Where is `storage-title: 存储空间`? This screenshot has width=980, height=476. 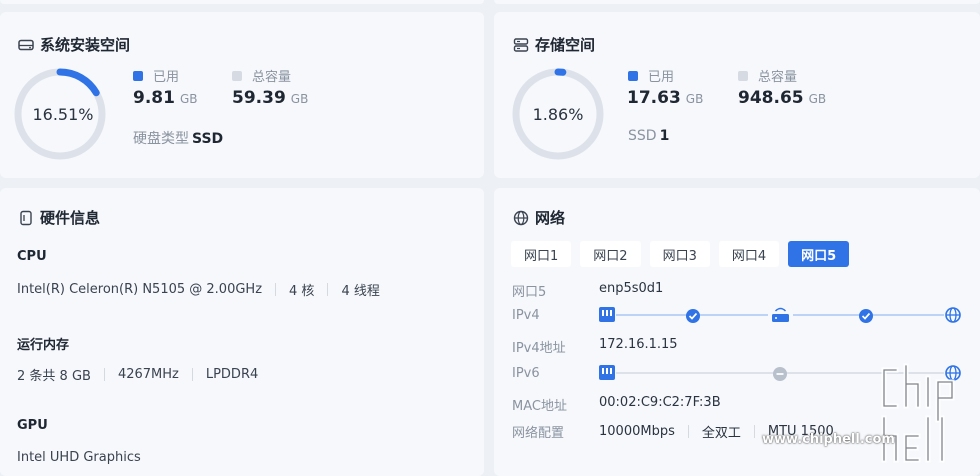
storage-title: 存储空间 is located at coordinates (553, 44).